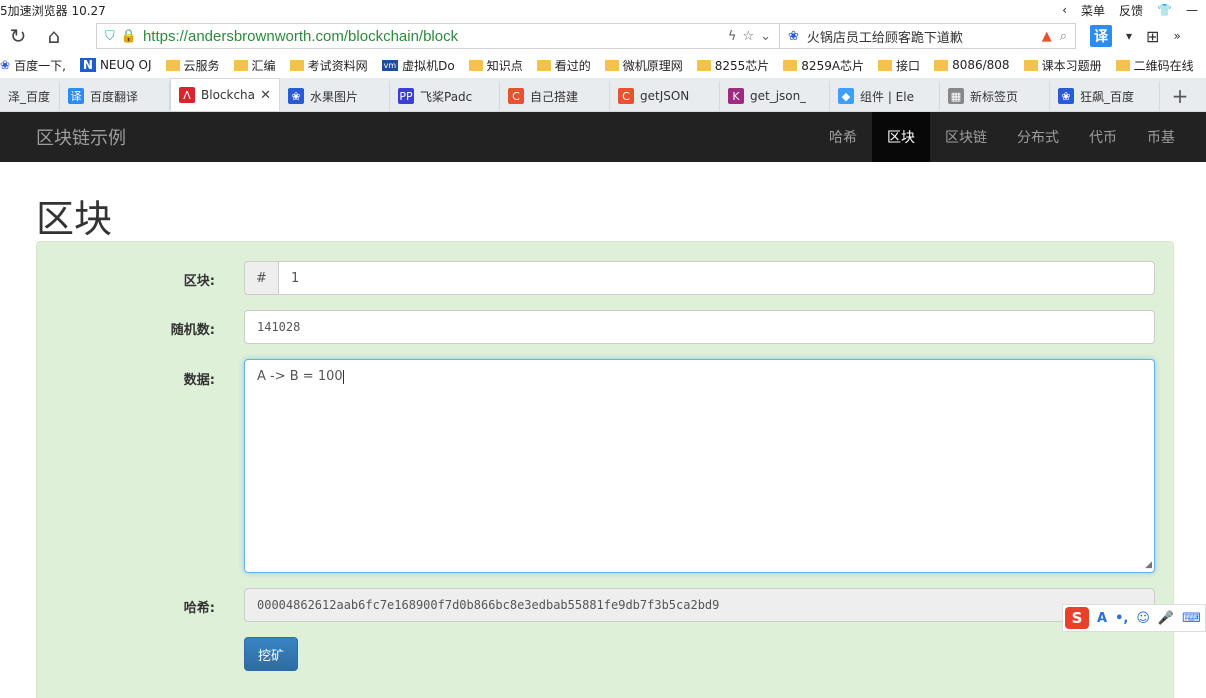 The height and width of the screenshot is (698, 1206). Describe the element at coordinates (18, 36) in the screenshot. I see `refresh-icon: ↻` at that location.